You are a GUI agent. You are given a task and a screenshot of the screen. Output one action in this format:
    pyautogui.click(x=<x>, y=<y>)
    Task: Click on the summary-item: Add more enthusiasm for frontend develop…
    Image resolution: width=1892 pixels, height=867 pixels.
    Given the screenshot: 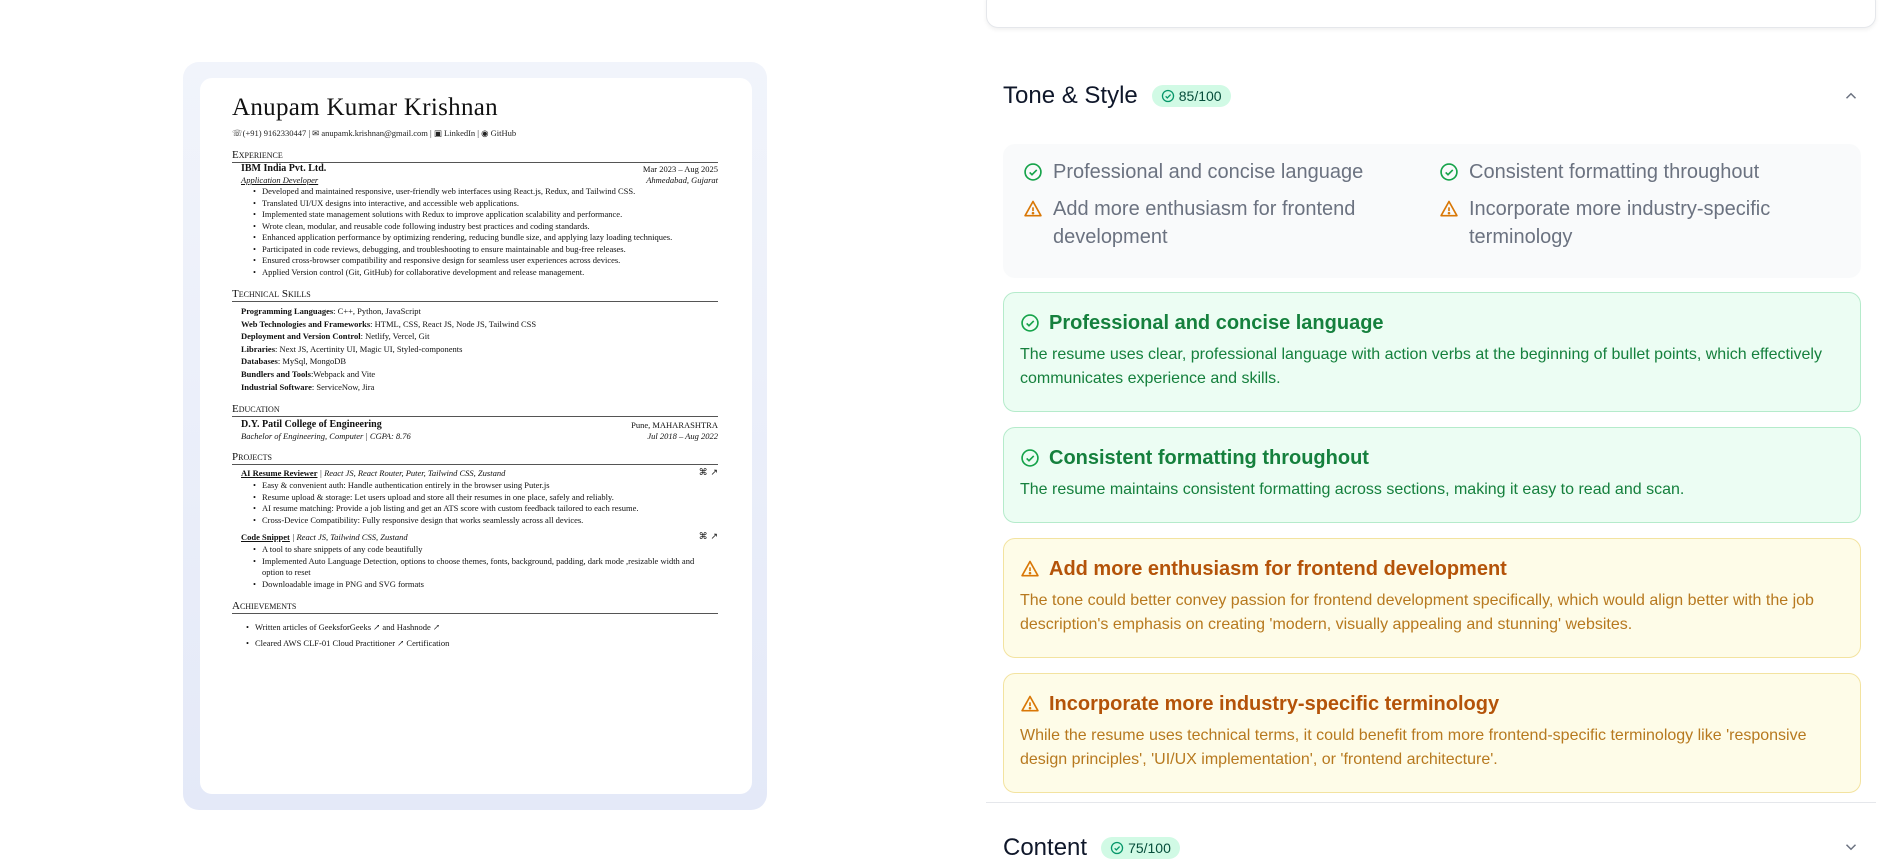 What is the action you would take?
    pyautogui.click(x=1231, y=223)
    